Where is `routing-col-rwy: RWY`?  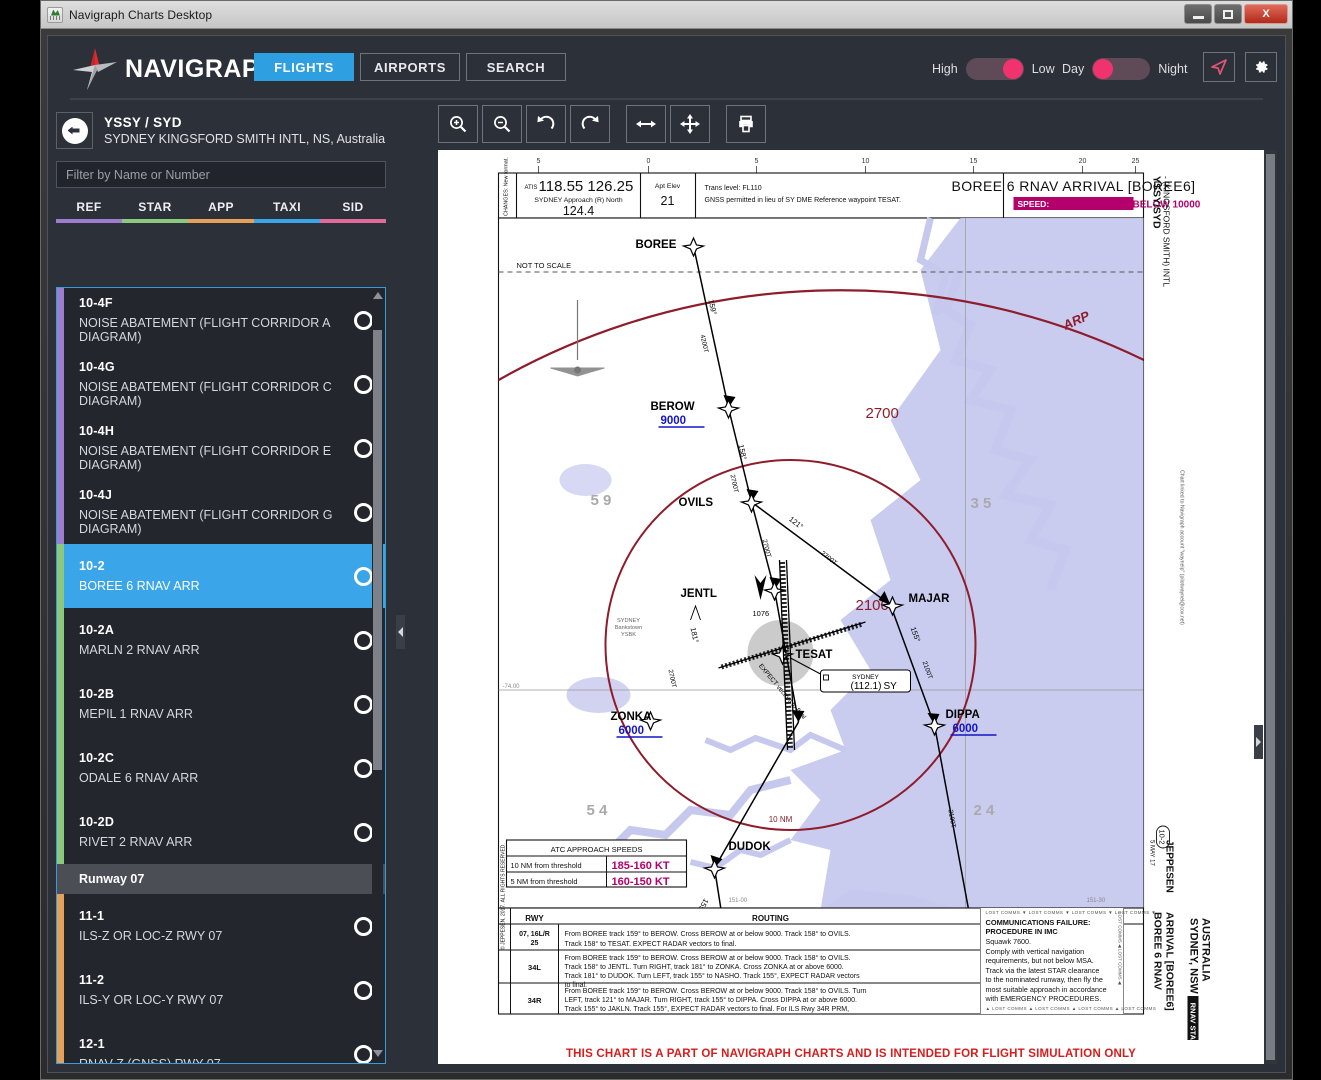
routing-col-rwy: RWY is located at coordinates (534, 918).